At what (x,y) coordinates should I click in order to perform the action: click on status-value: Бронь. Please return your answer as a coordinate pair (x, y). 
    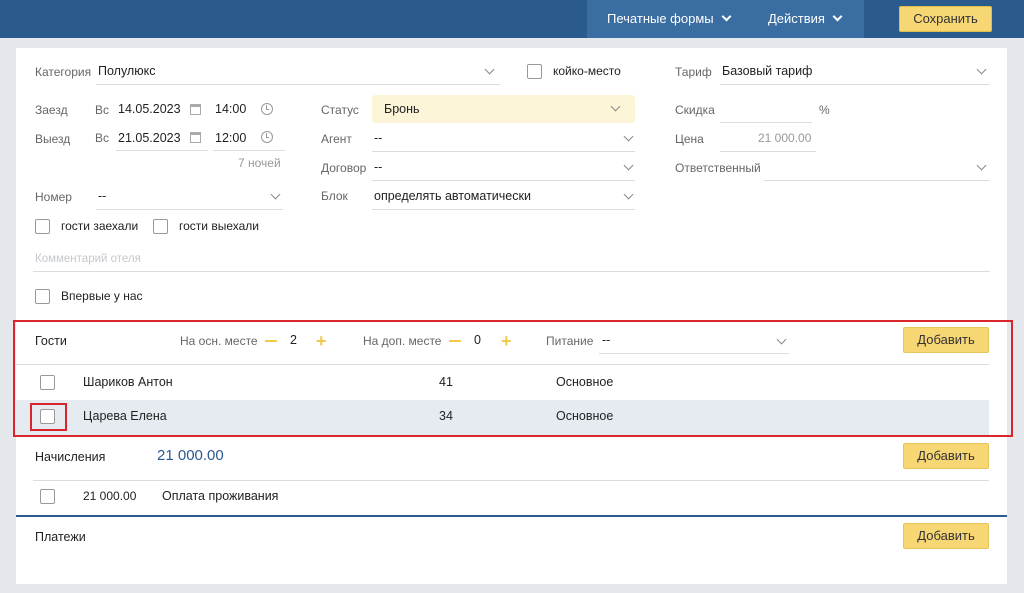
    Looking at the image, I should click on (402, 109).